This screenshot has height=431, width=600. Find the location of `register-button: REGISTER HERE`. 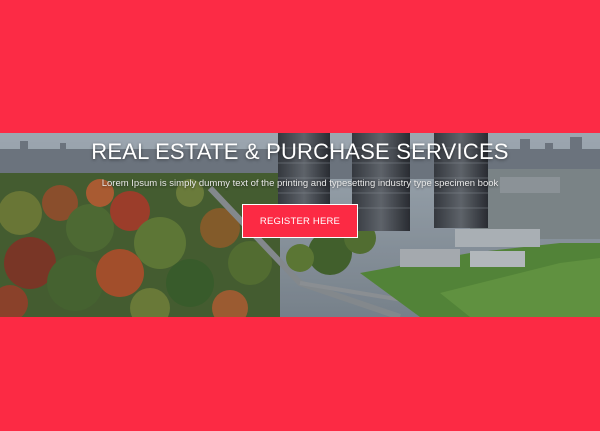

register-button: REGISTER HERE is located at coordinates (300, 221).